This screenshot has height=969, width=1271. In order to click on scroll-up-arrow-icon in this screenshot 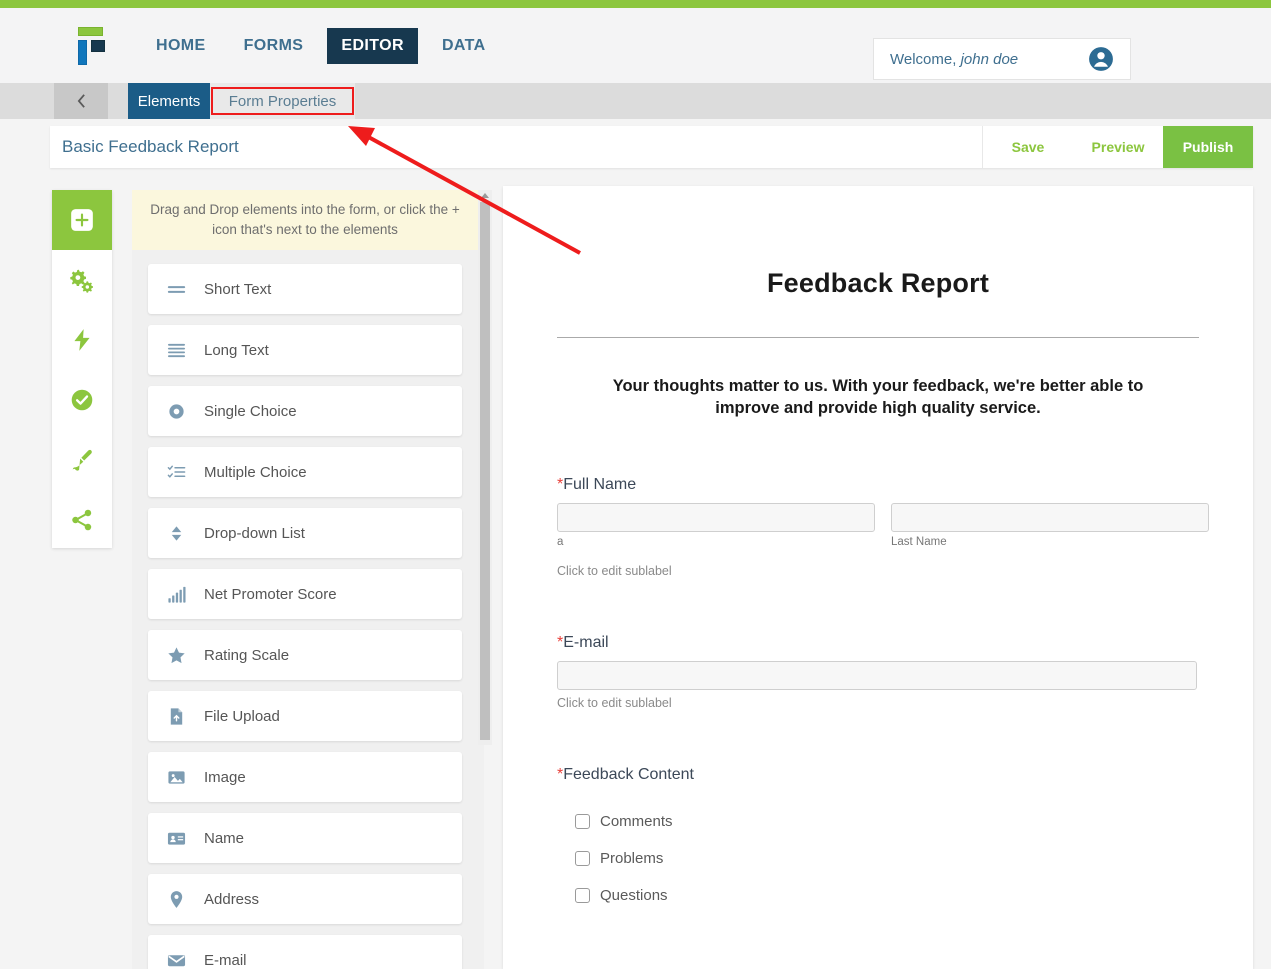, I will do `click(485, 195)`.